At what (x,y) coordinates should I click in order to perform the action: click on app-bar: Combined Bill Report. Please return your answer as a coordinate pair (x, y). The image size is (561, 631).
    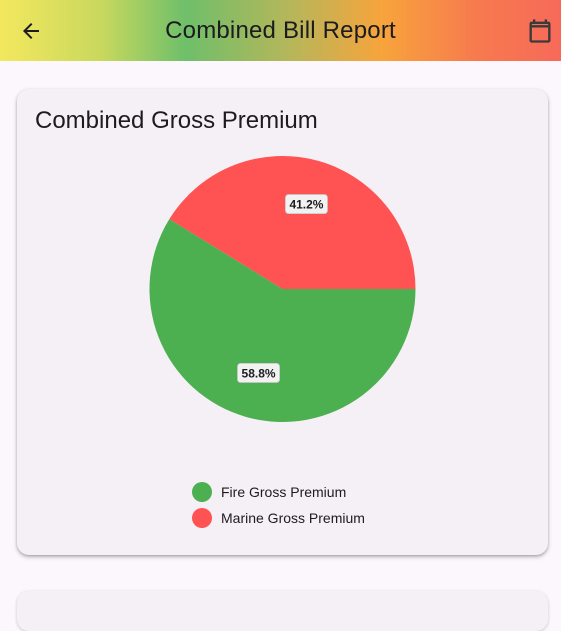
    Looking at the image, I should click on (280, 30).